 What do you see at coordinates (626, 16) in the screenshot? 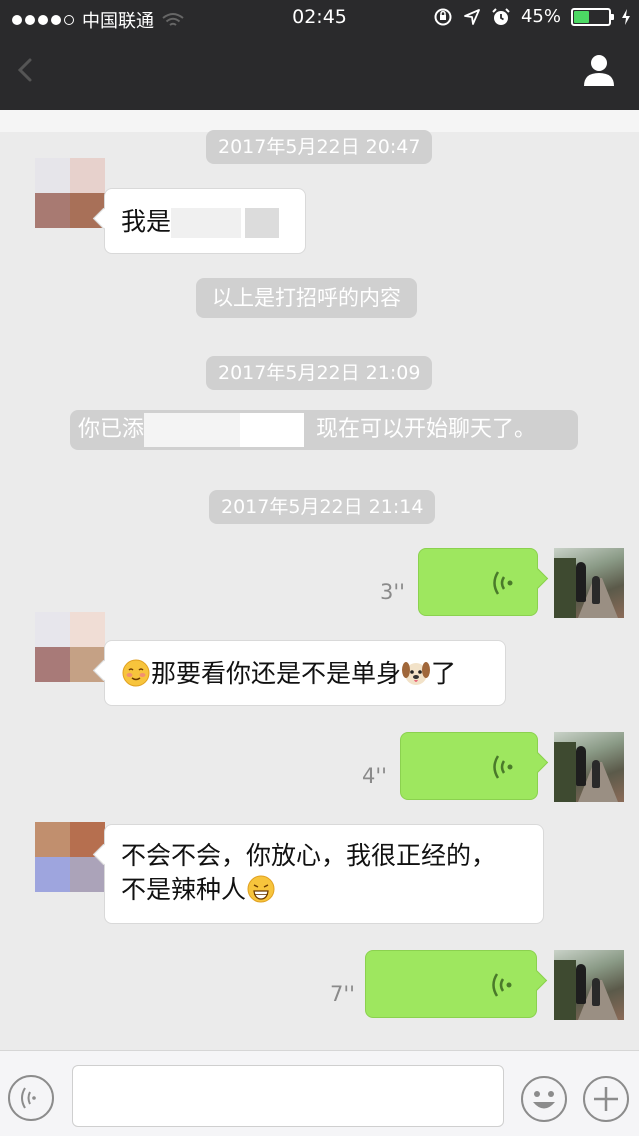
I see `charging-bolt-icon` at bounding box center [626, 16].